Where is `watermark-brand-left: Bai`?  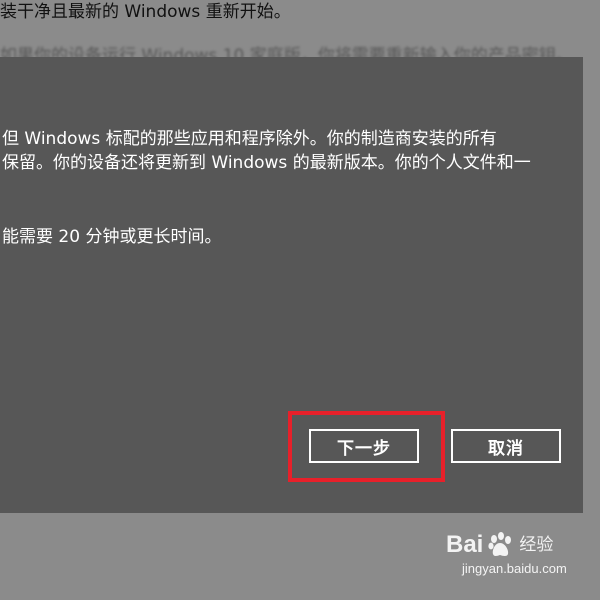 watermark-brand-left: Bai is located at coordinates (465, 544).